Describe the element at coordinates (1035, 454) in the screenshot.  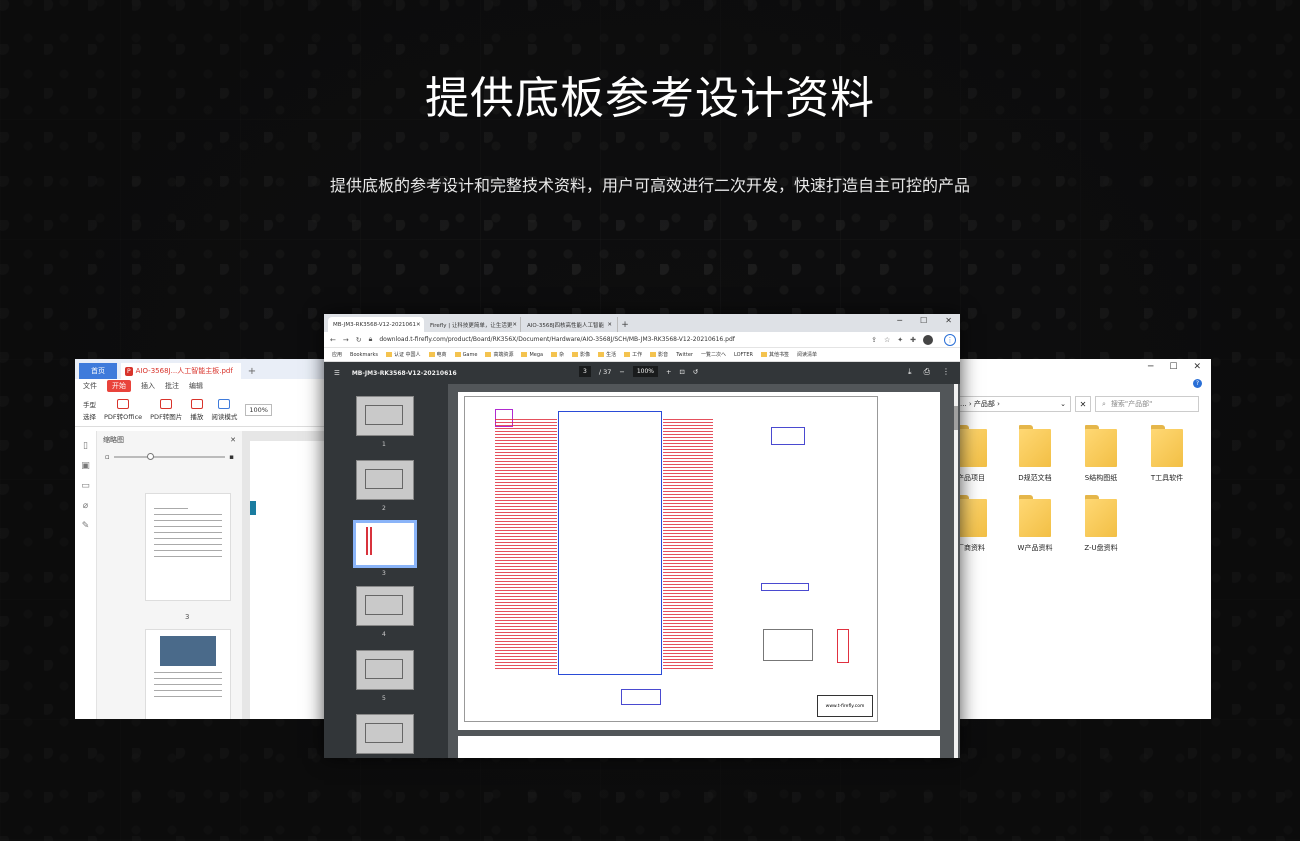
I see `folder-item: D规范文档` at that location.